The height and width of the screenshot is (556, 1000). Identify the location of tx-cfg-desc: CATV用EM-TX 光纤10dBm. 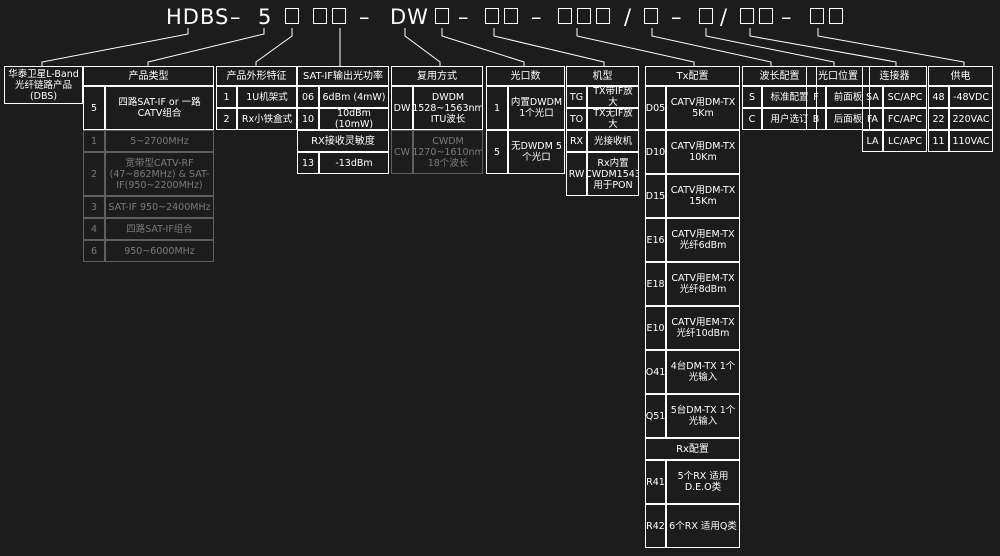
(703, 328).